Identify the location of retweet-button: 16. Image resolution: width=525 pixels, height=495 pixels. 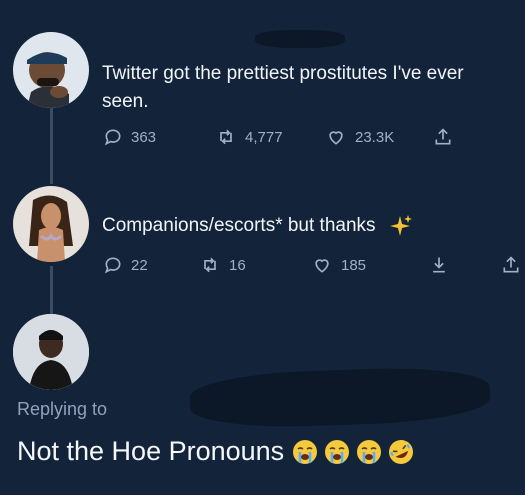
(255, 265).